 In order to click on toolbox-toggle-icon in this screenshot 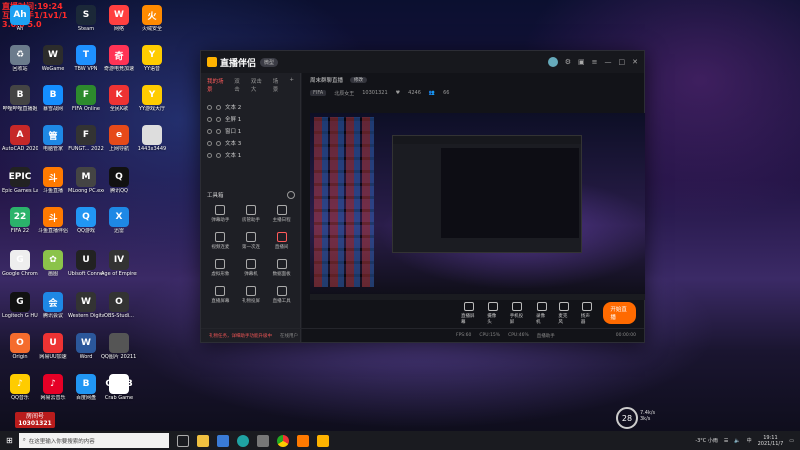, I will do `click(291, 195)`.